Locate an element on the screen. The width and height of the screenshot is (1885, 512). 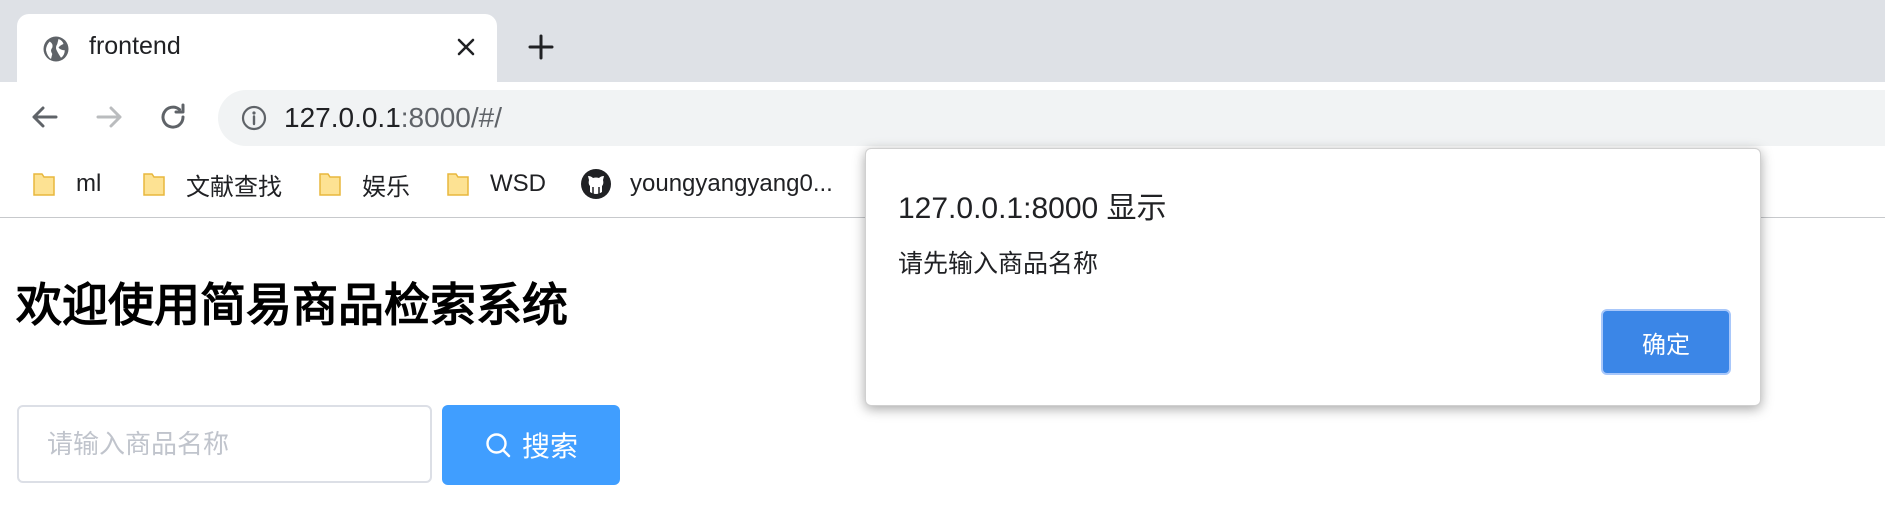
ok-button: 确定 is located at coordinates (1666, 342).